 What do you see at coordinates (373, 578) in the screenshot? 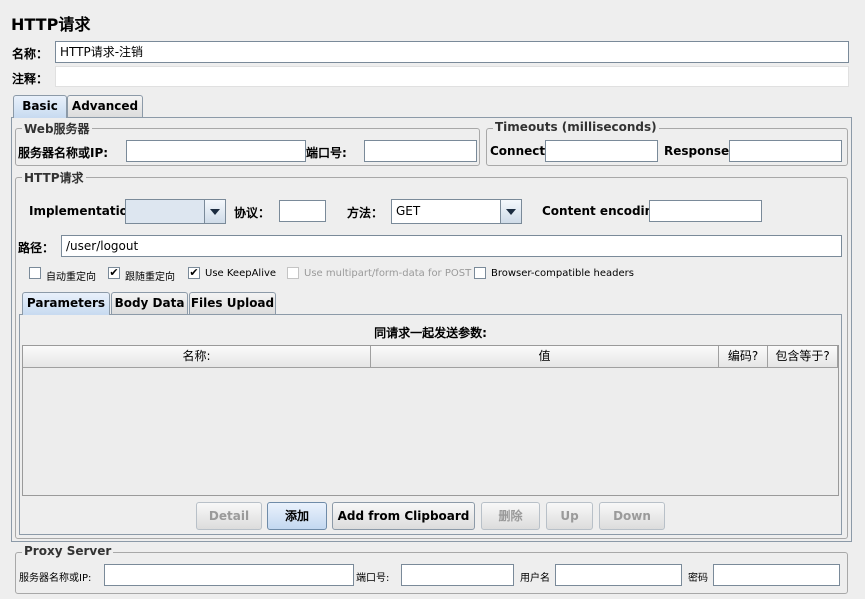
I see `proxy-port-label: 端口号:` at bounding box center [373, 578].